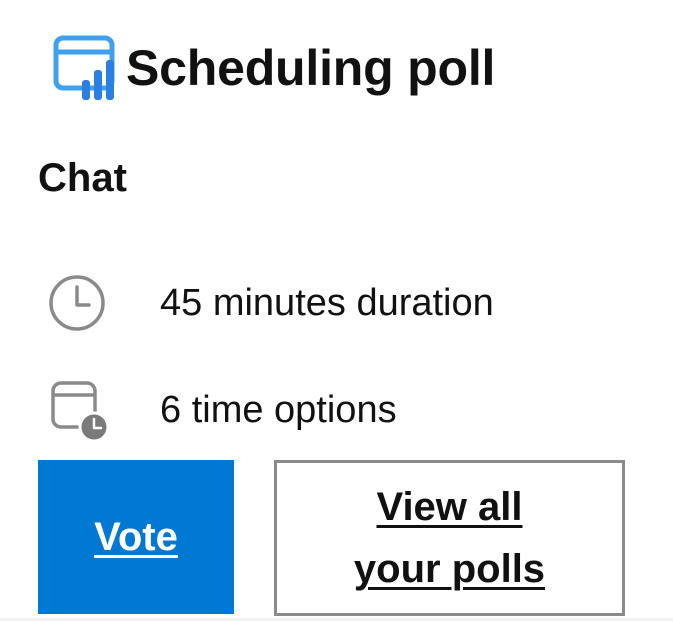 Image resolution: width=673 pixels, height=621 pixels. What do you see at coordinates (449, 538) in the screenshot?
I see `view-all-polls-button: View all your polls` at bounding box center [449, 538].